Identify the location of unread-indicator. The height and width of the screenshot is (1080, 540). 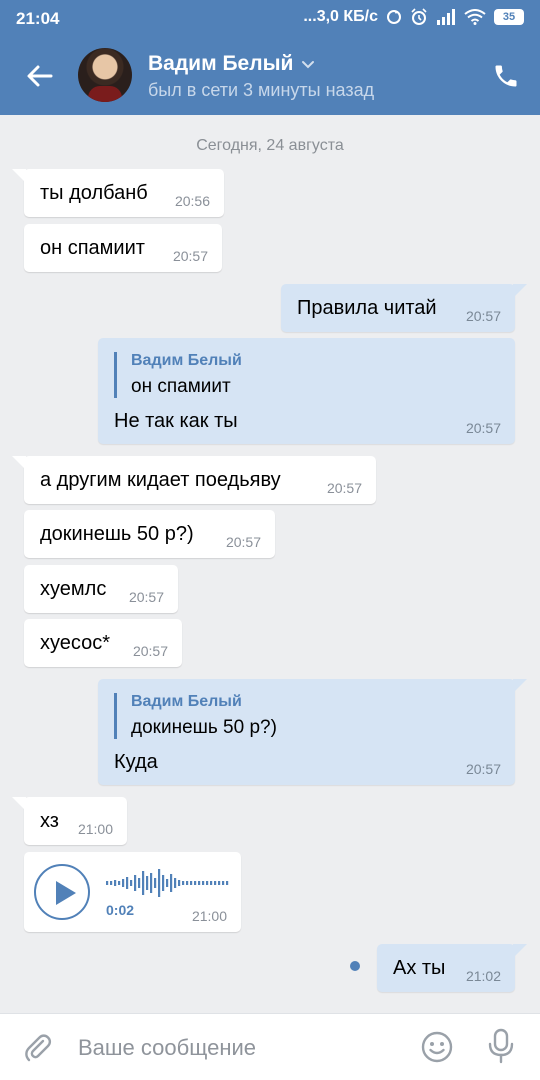
(355, 966).